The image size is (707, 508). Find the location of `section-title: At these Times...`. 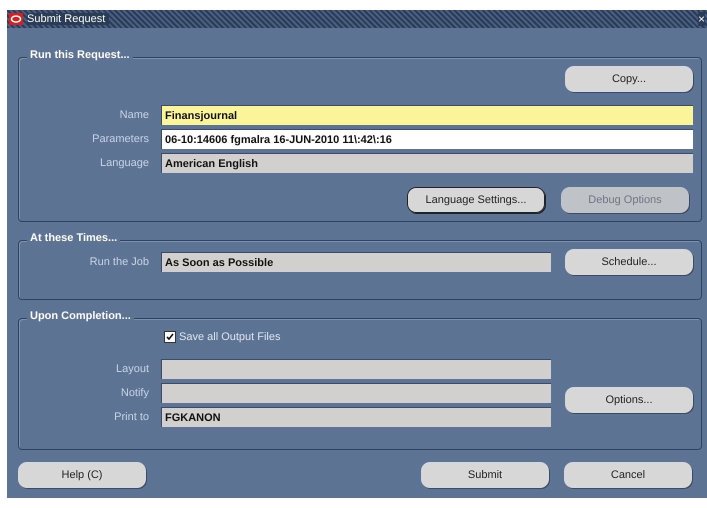

section-title: At these Times... is located at coordinates (73, 238).